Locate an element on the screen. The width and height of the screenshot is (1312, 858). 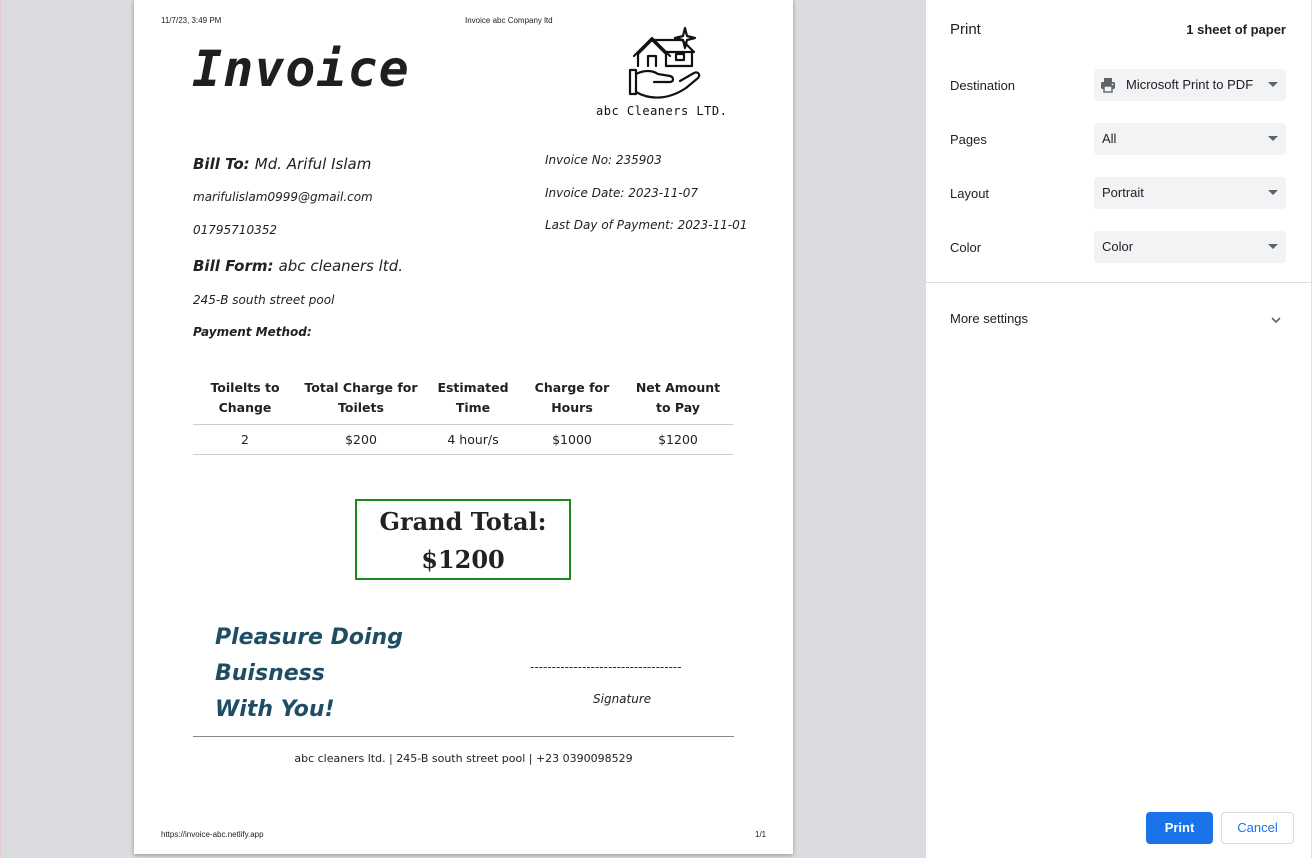
destination-value: Microsoft Print to PDF is located at coordinates (1190, 84).